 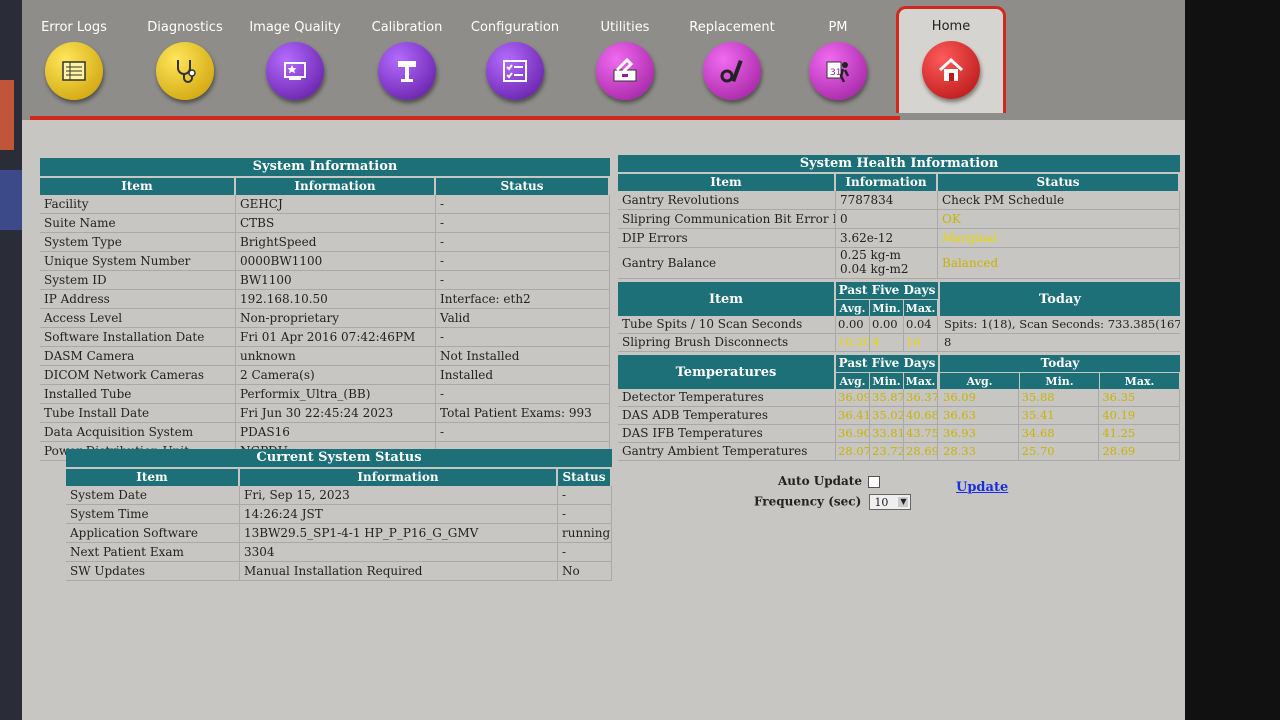 What do you see at coordinates (808, 501) in the screenshot?
I see `frequency-label: Frequency (sec)` at bounding box center [808, 501].